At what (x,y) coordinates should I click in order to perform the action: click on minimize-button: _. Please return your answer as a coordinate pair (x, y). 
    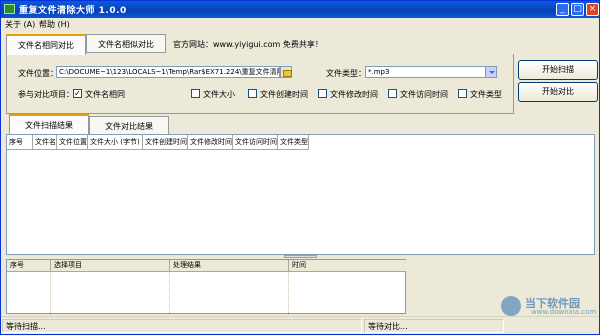
    Looking at the image, I should click on (562, 9).